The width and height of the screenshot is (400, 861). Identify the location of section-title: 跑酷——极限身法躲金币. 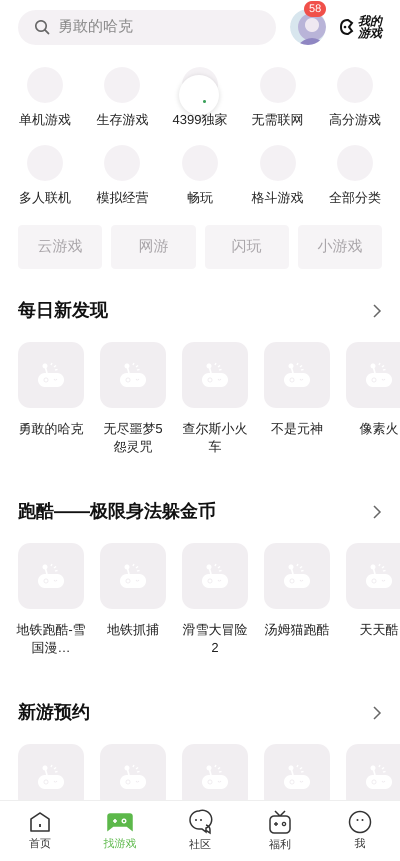
(117, 511).